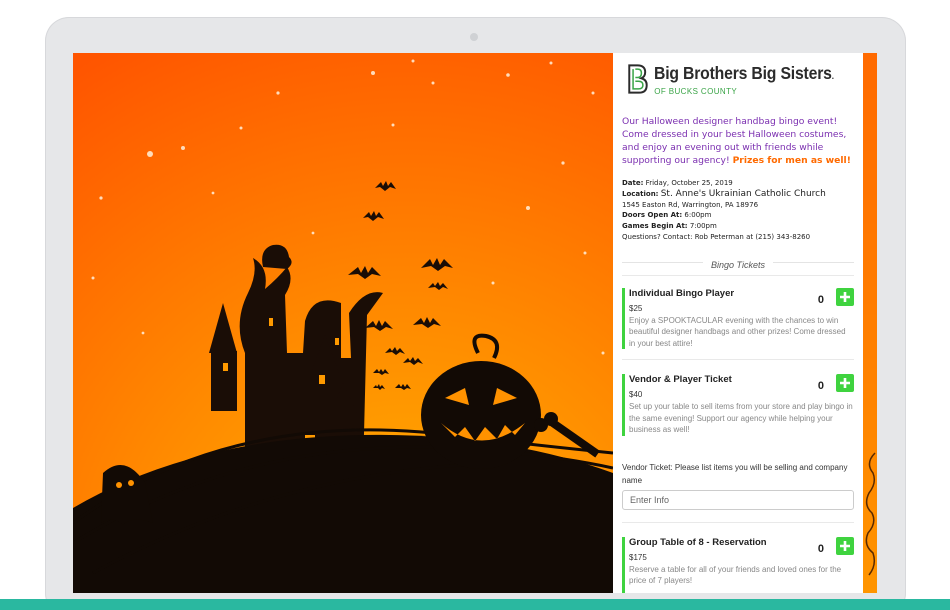 The width and height of the screenshot is (950, 610). What do you see at coordinates (738, 226) in the screenshot?
I see `games-begin-row: Games Begin At: 7:00pm` at bounding box center [738, 226].